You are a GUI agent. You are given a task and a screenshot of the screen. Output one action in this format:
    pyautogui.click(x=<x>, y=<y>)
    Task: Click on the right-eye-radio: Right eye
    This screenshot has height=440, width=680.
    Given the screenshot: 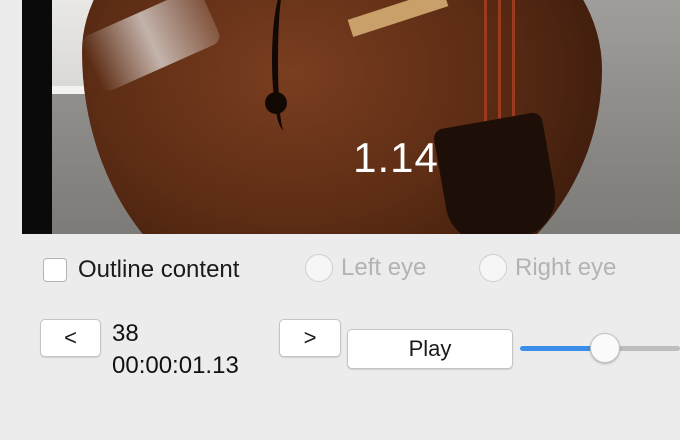 What is the action you would take?
    pyautogui.click(x=547, y=268)
    